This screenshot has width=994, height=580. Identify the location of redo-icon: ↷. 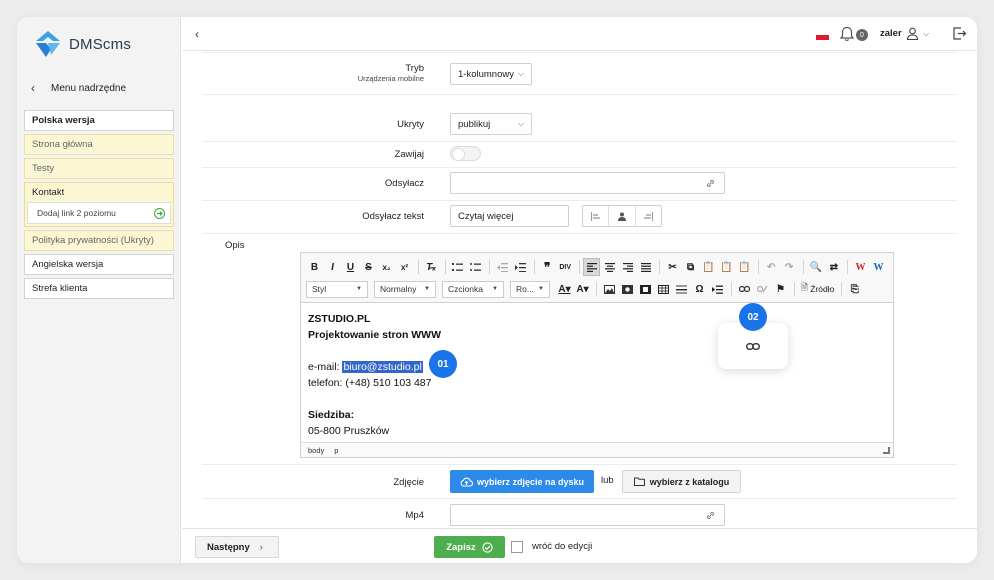
(789, 267).